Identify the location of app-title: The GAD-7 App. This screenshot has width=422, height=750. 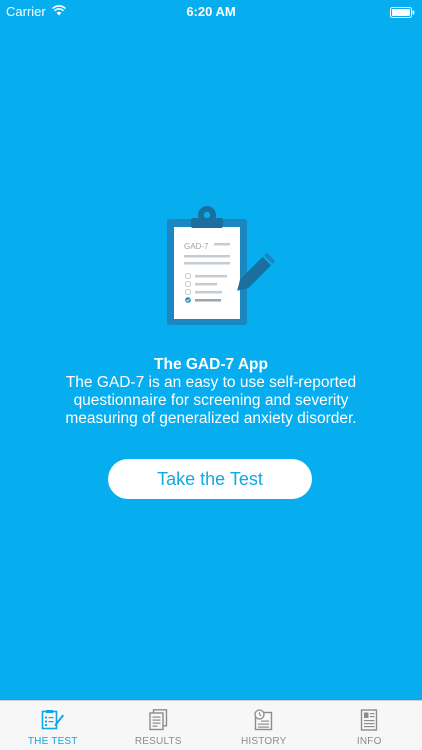
(211, 364).